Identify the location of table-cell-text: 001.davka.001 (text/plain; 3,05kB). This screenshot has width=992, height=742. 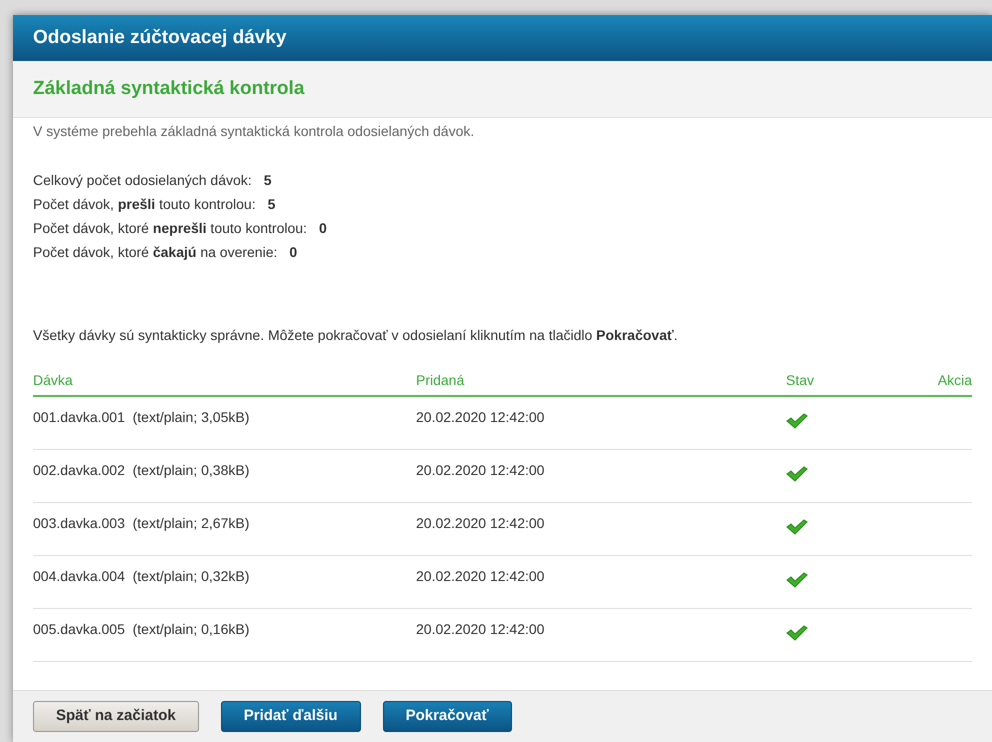
(141, 417).